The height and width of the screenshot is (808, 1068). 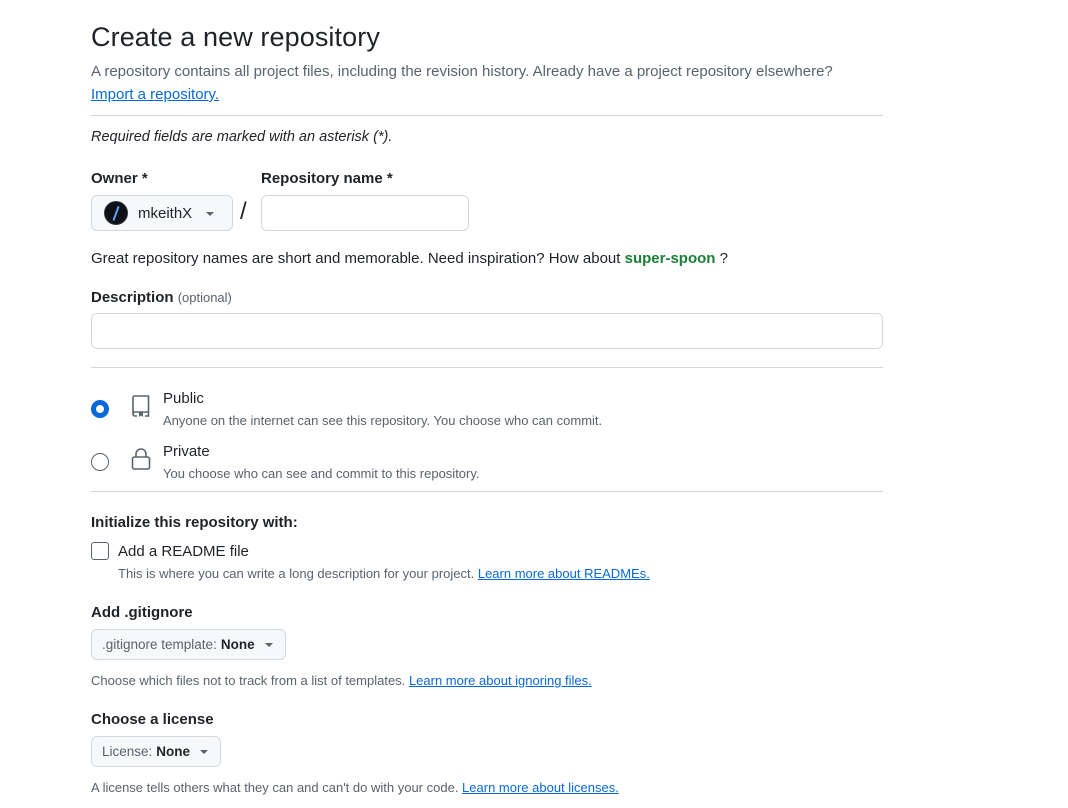 What do you see at coordinates (500, 680) in the screenshot?
I see `learn-more-ignoring-link: Learn more about ignoring files.` at bounding box center [500, 680].